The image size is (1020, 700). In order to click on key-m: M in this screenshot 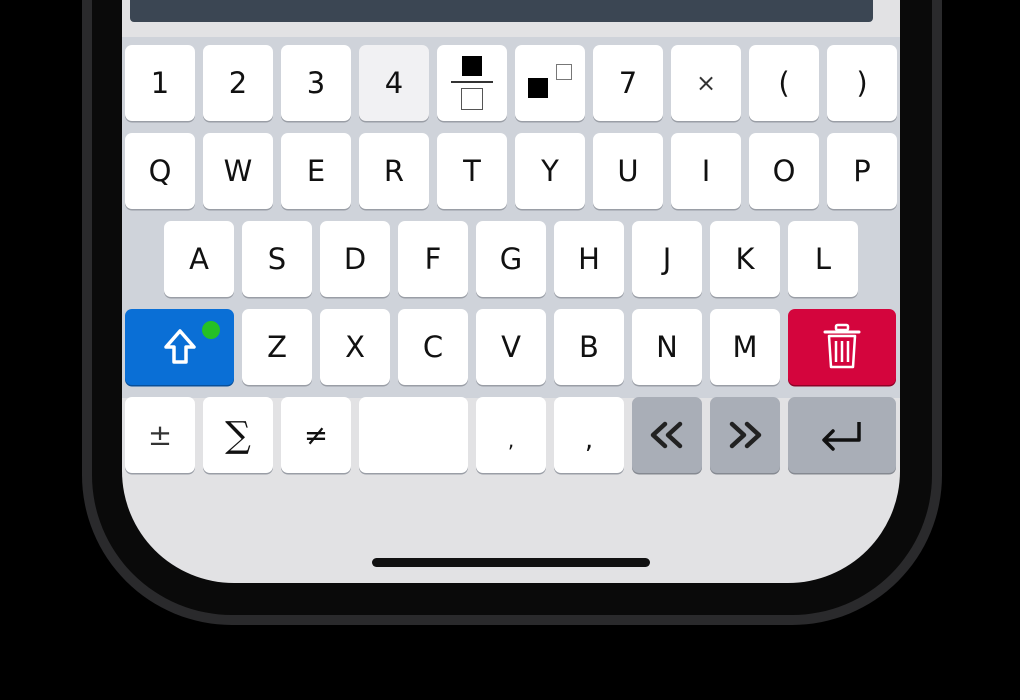, I will do `click(745, 347)`.